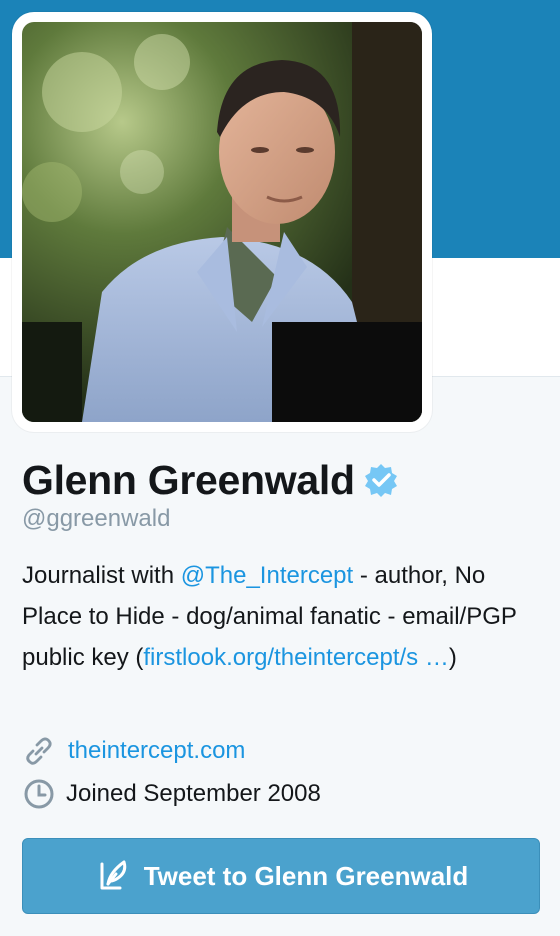 This screenshot has width=560, height=936. I want to click on profile-name-row: Glenn Greenwald, so click(210, 480).